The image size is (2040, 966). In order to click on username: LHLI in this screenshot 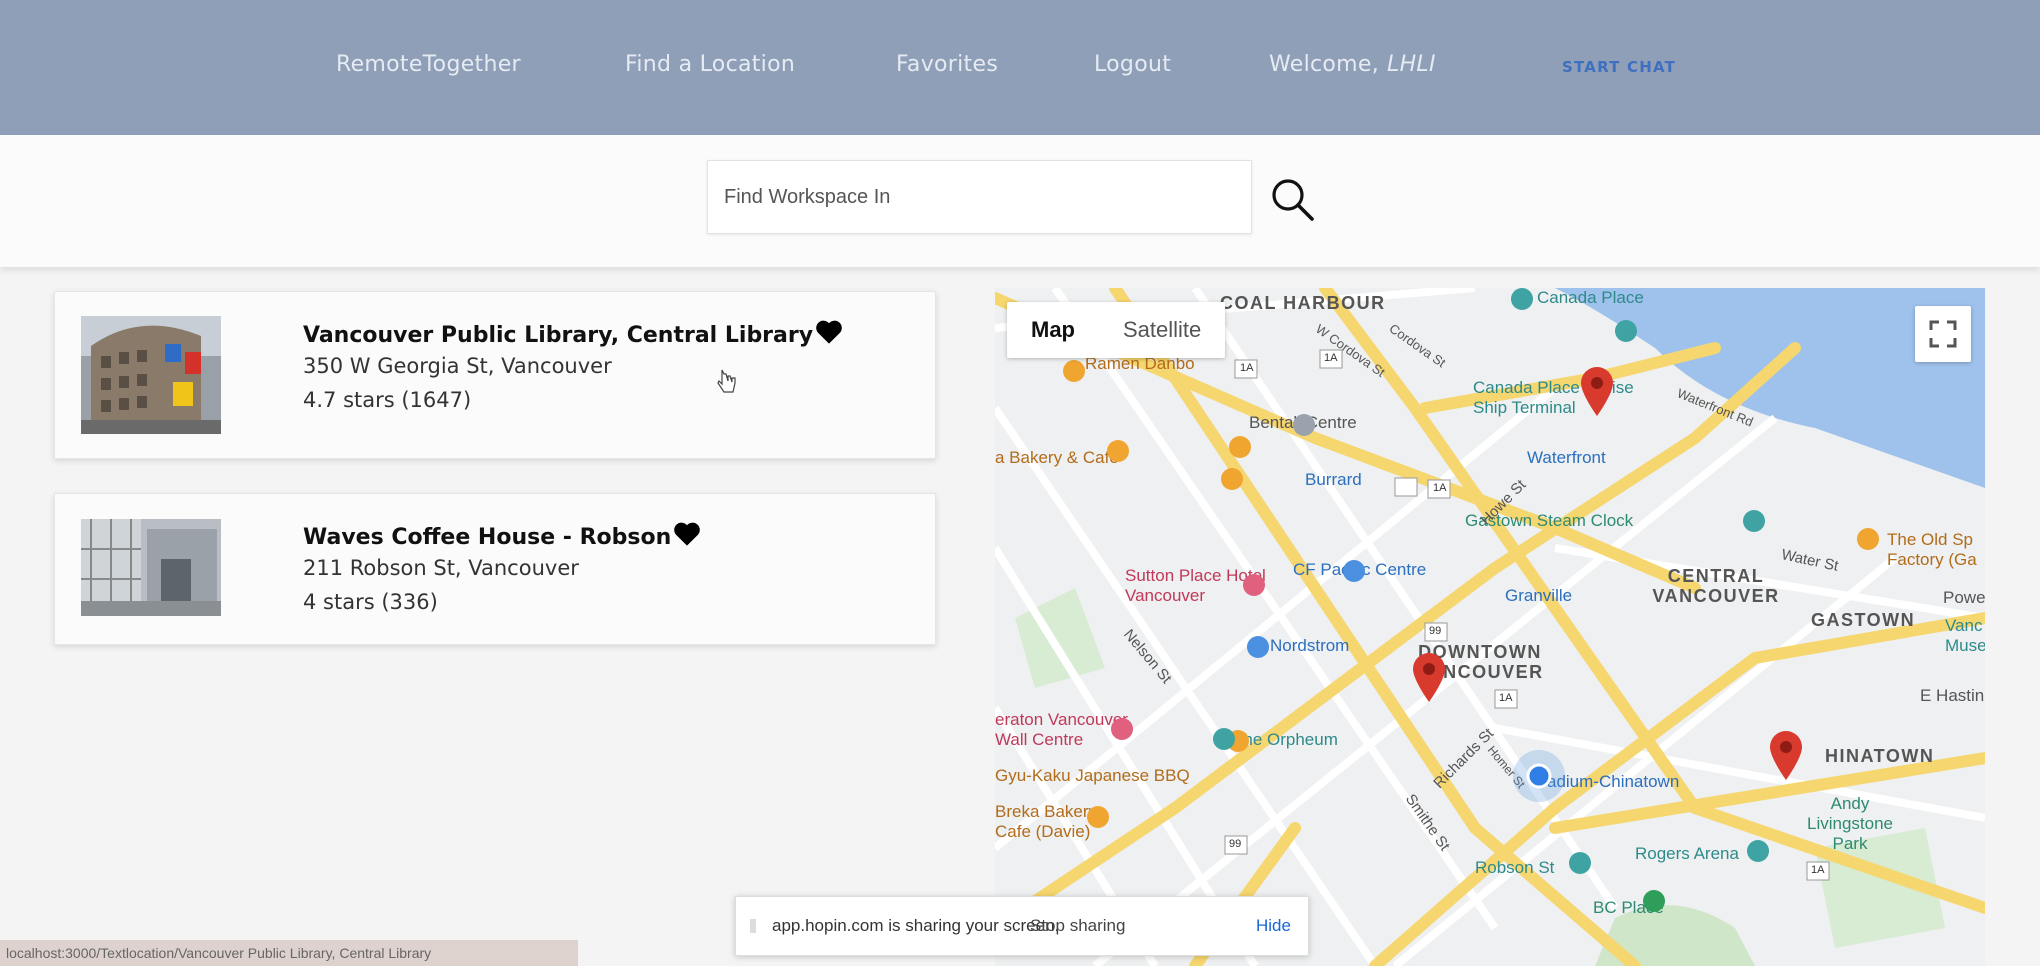, I will do `click(1411, 64)`.